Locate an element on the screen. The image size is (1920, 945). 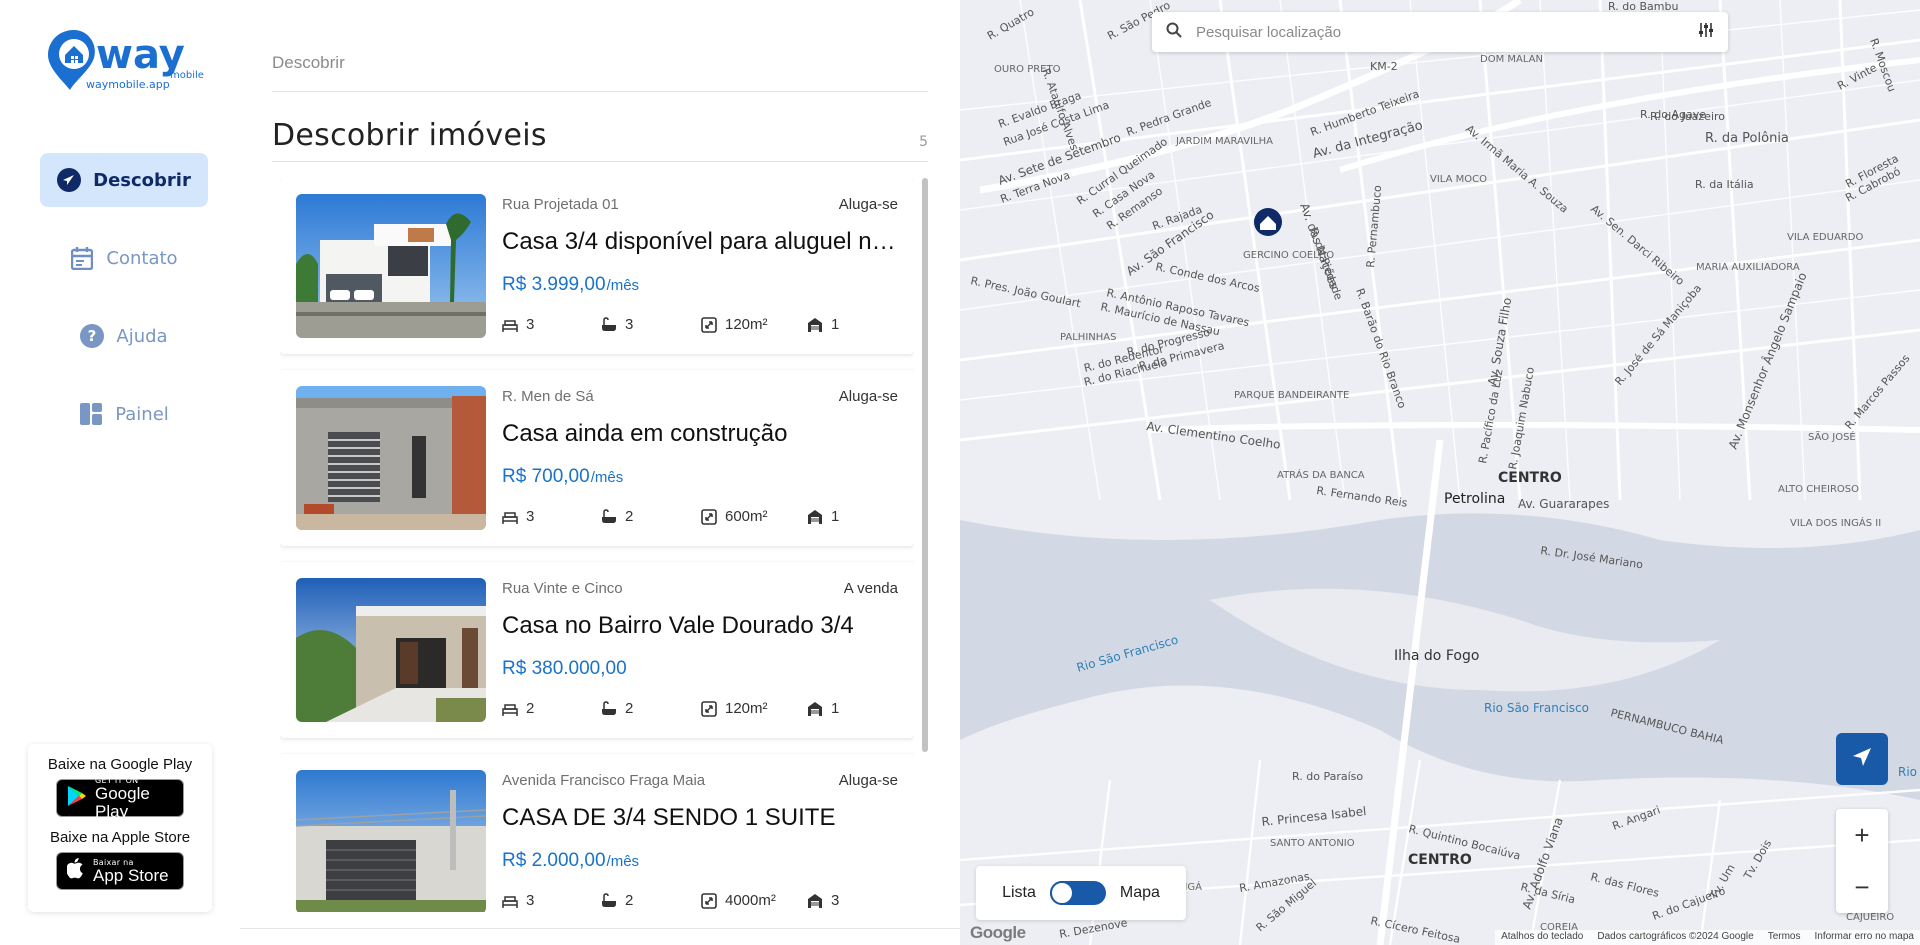
property-pin-icon is located at coordinates (1268, 222).